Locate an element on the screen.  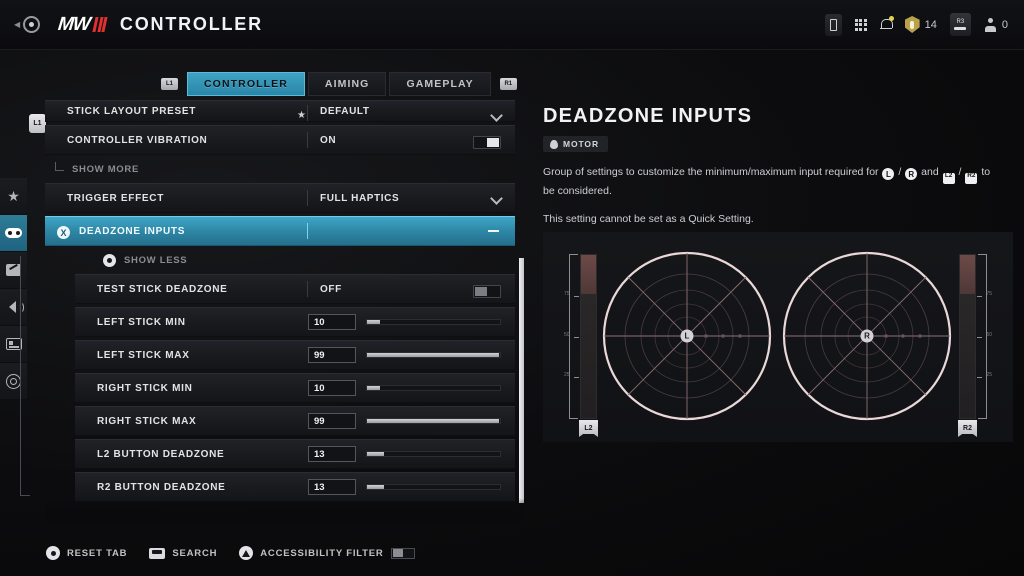
right-stick-center-label: R is located at coordinates (867, 336).